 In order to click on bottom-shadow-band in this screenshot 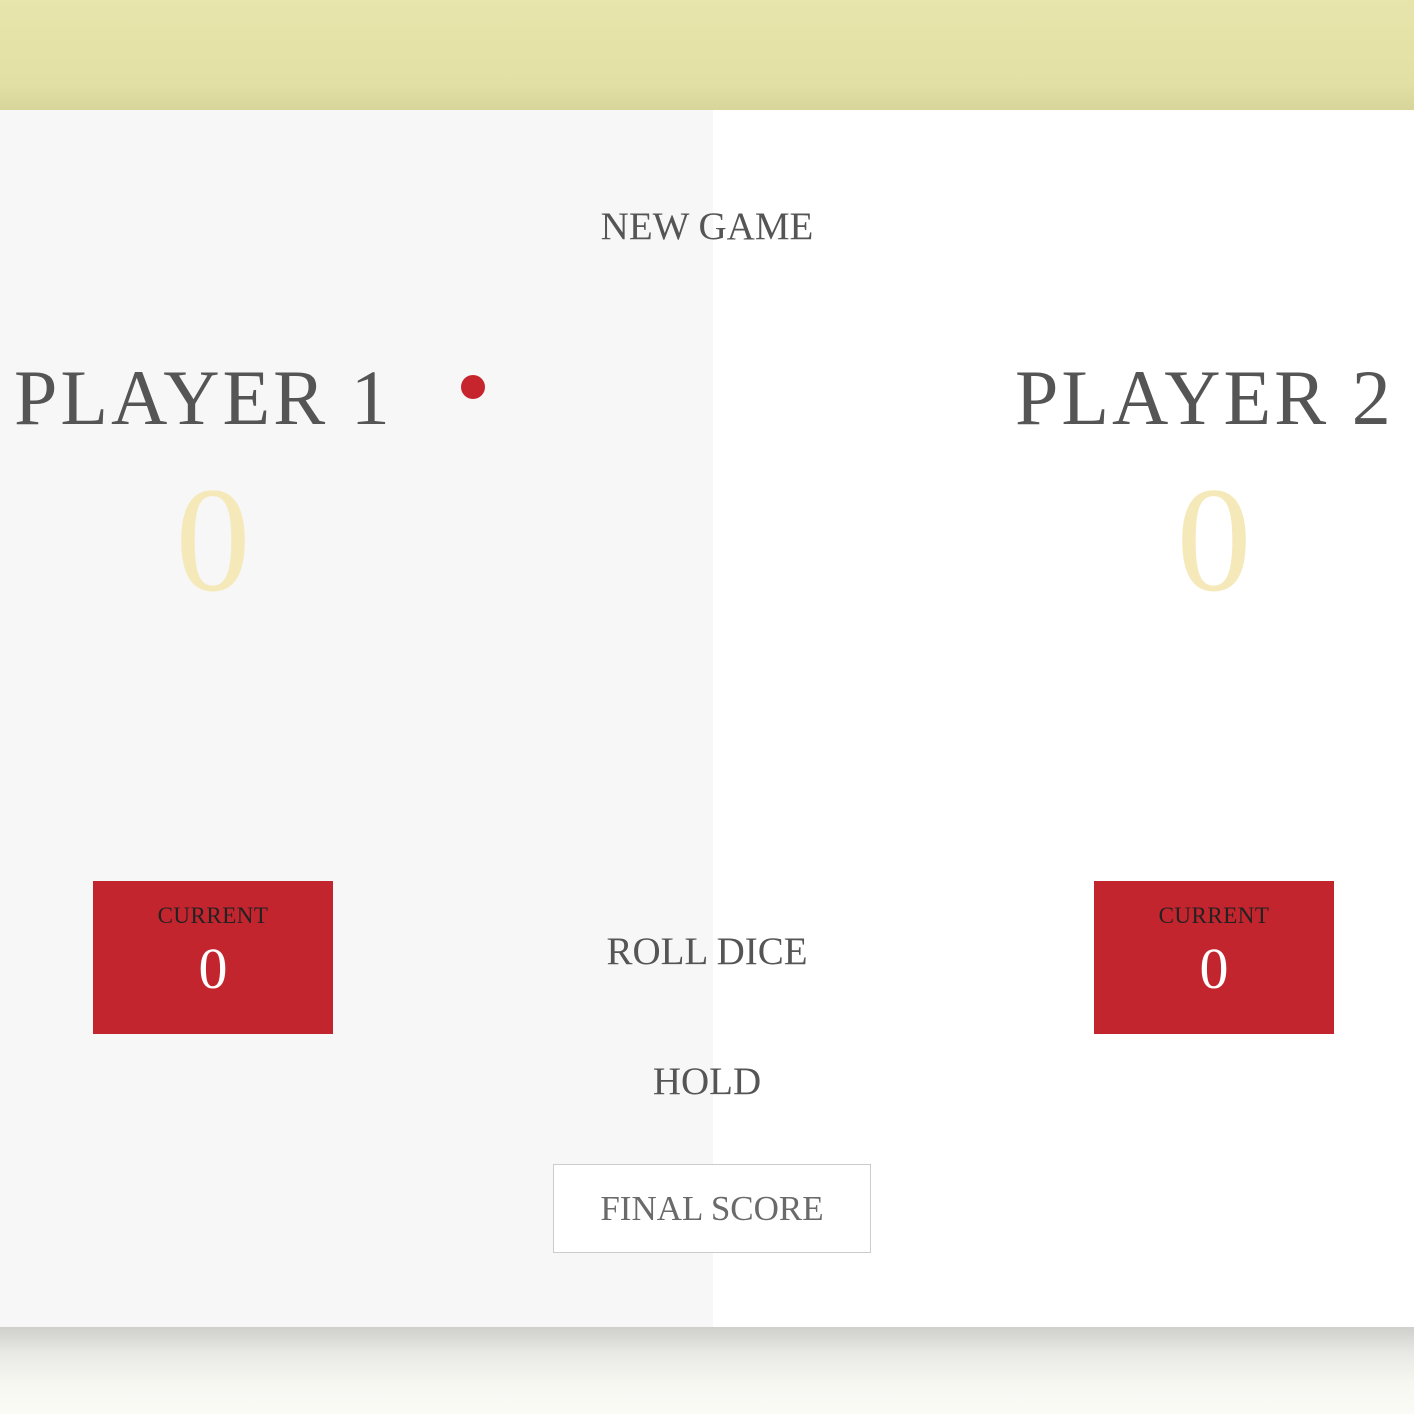, I will do `click(707, 1370)`.